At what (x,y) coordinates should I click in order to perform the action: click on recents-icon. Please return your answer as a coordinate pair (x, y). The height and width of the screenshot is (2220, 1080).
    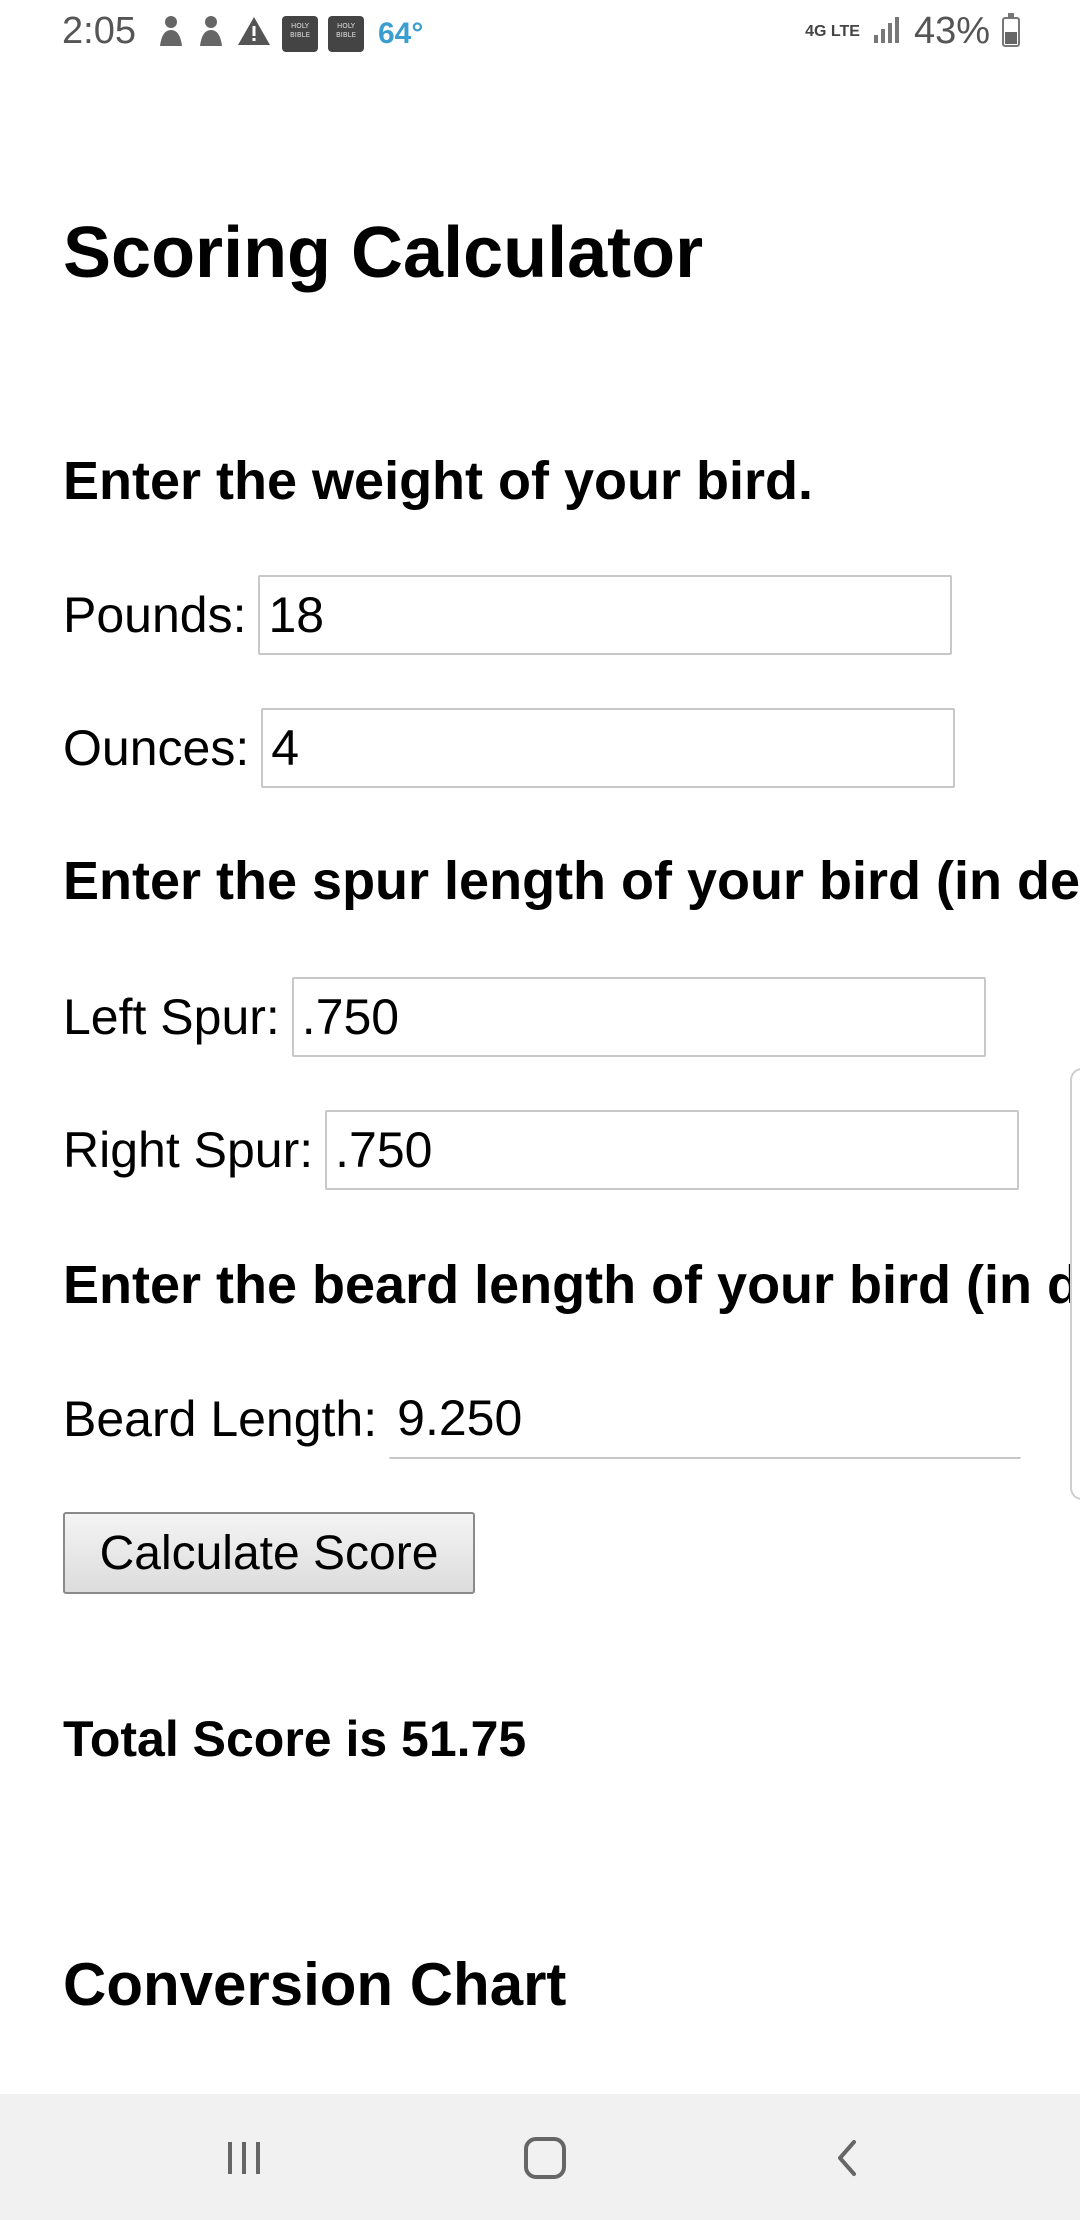
    Looking at the image, I should click on (244, 2158).